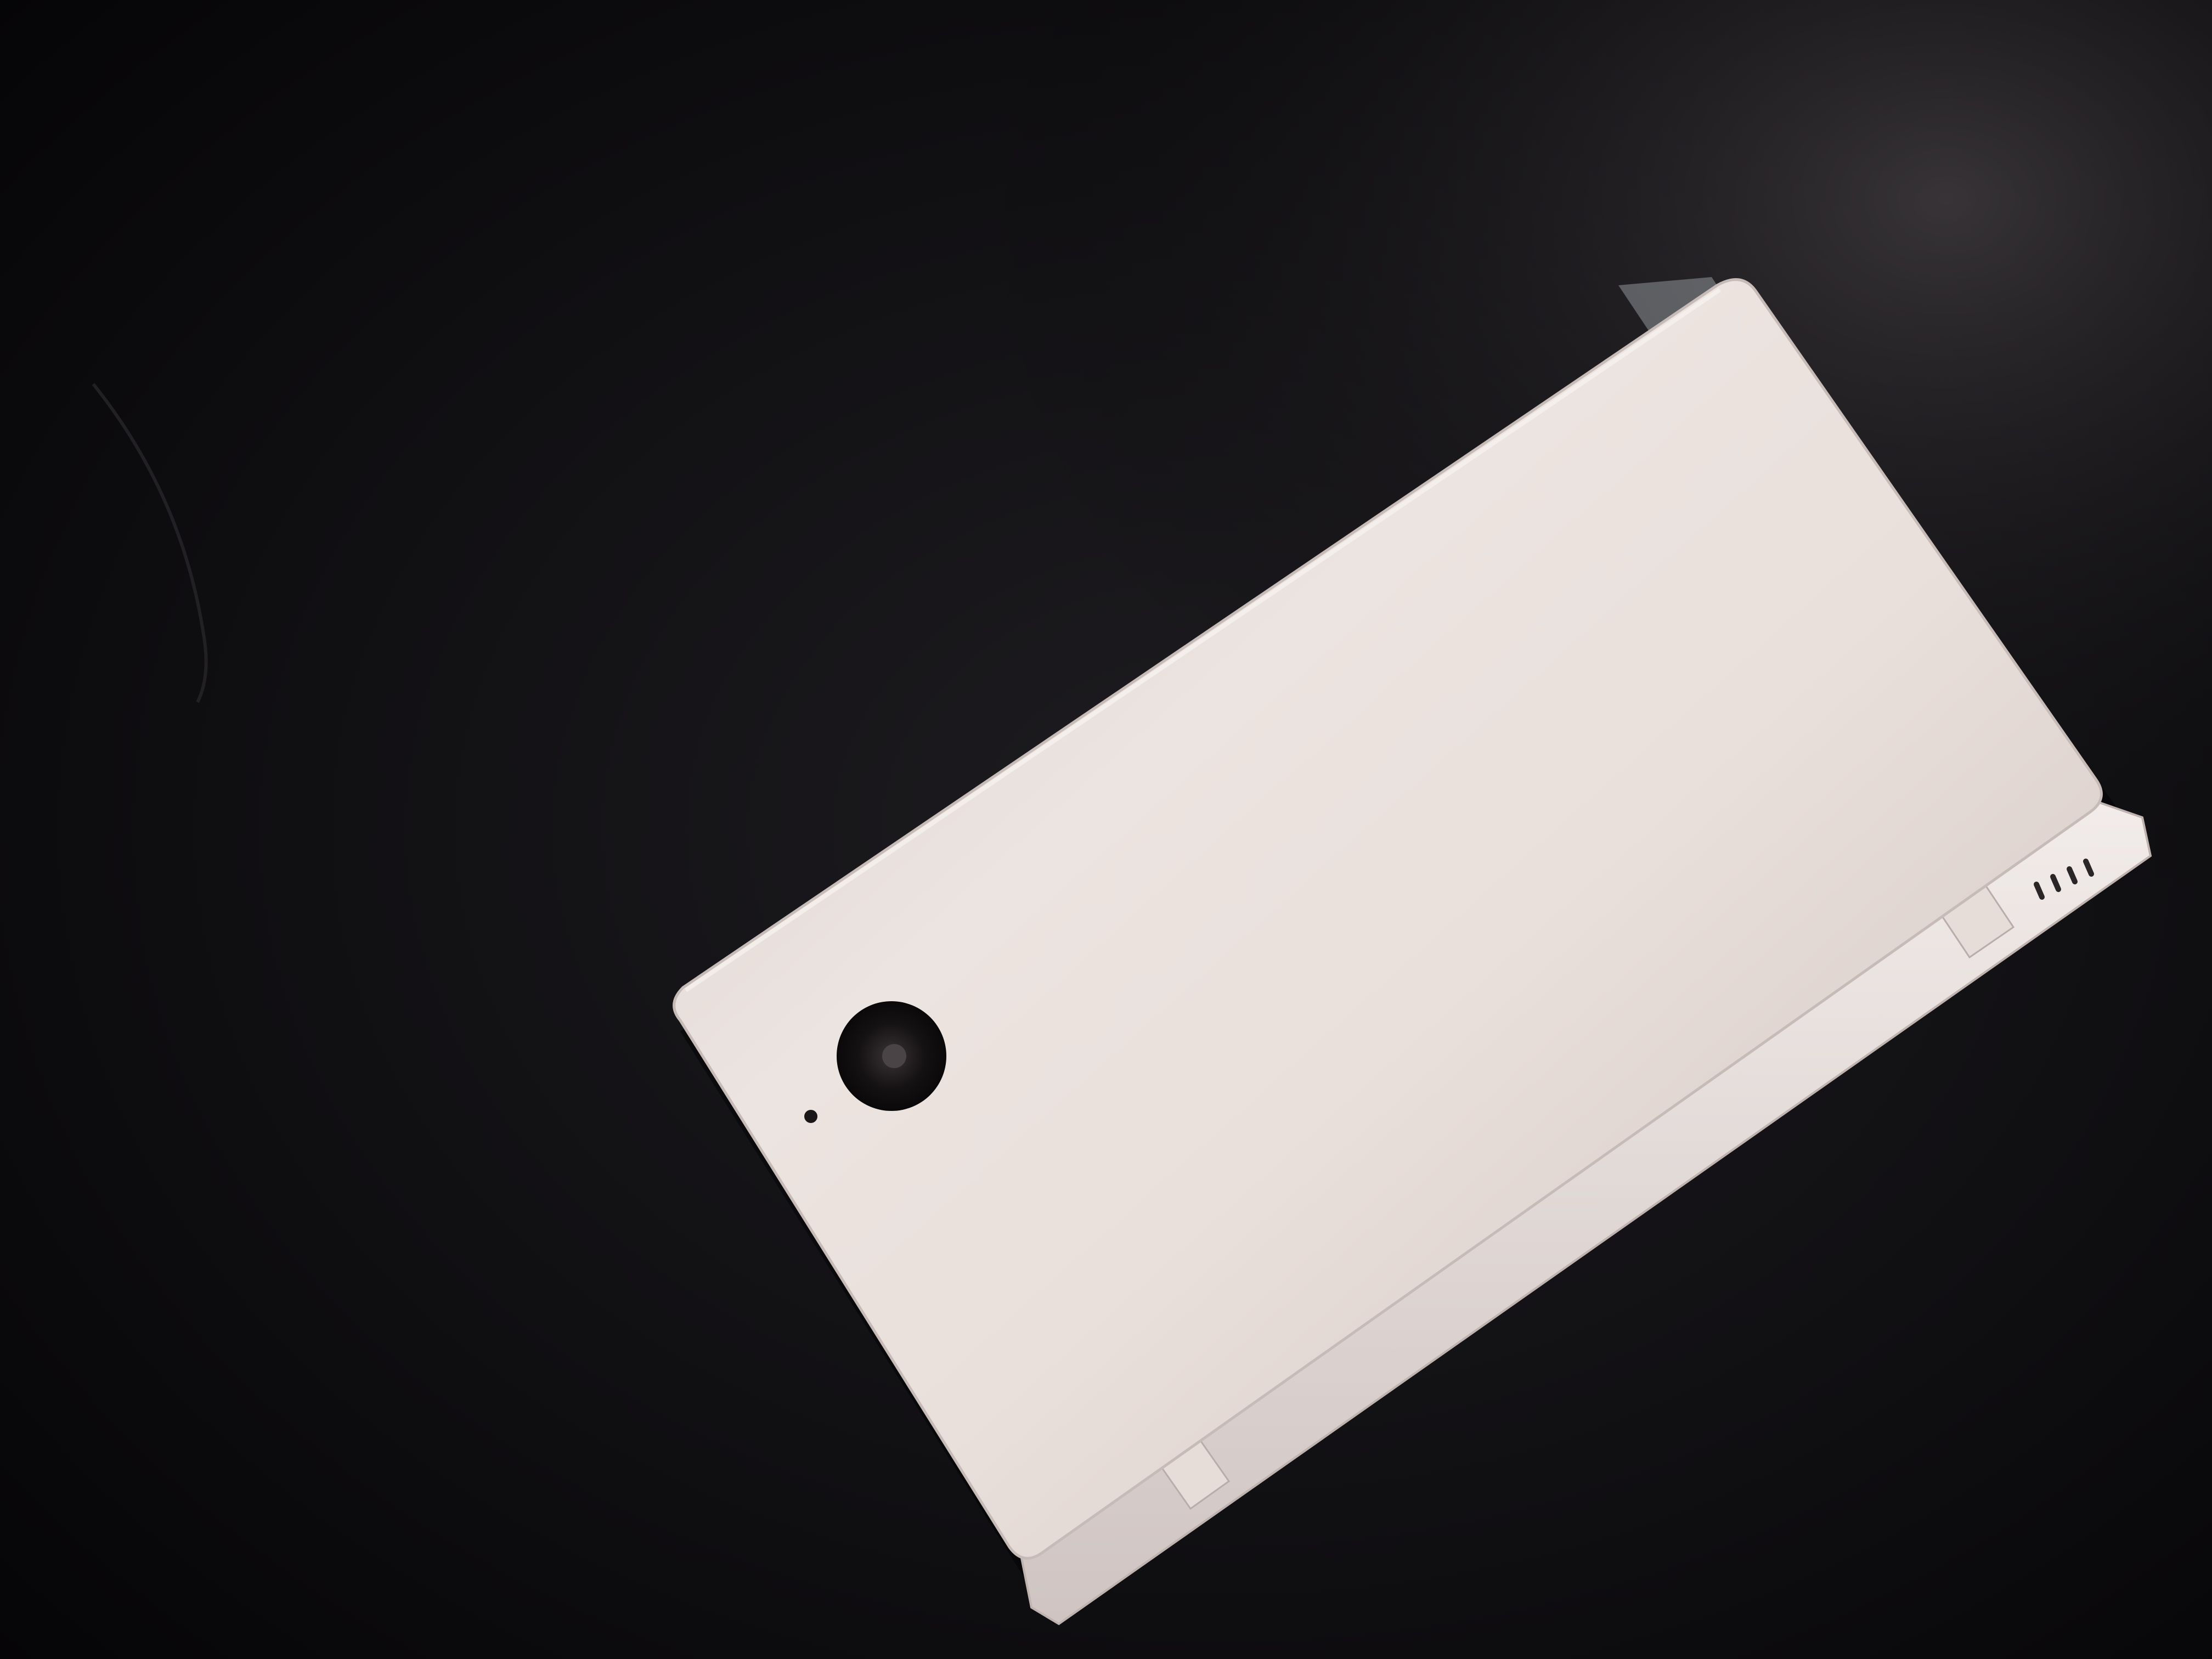 The height and width of the screenshot is (1659, 2212). I want to click on camera-lens-inner, so click(894, 1056).